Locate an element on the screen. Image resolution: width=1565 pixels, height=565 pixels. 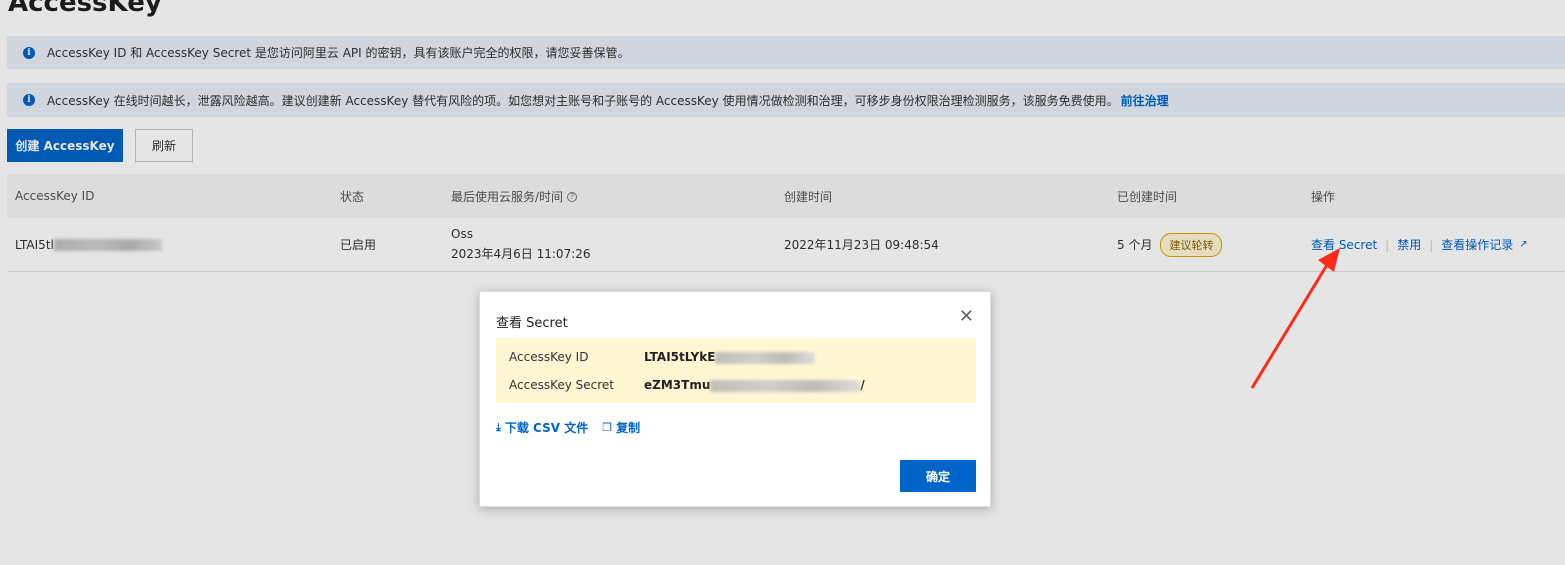
accesskey-id-label: AccessKey ID is located at coordinates (549, 357).